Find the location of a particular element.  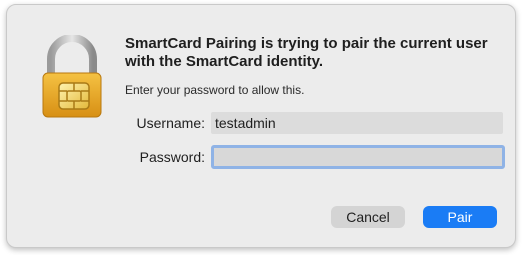

cancel-button: Cancel is located at coordinates (368, 217).